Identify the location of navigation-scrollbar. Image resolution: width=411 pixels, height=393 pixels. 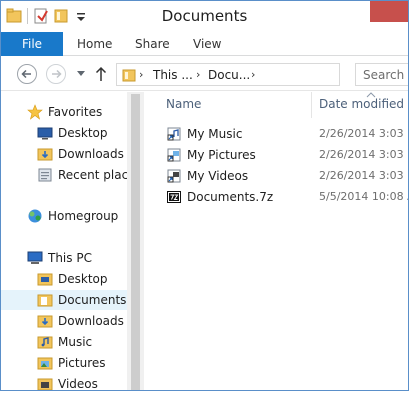
(135, 241).